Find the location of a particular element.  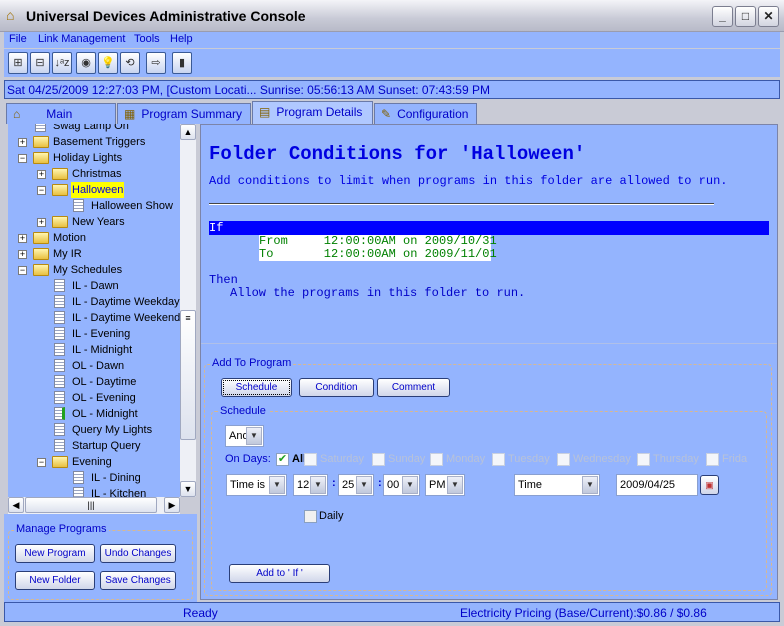

refresh-icon: ⟲ is located at coordinates (130, 63).